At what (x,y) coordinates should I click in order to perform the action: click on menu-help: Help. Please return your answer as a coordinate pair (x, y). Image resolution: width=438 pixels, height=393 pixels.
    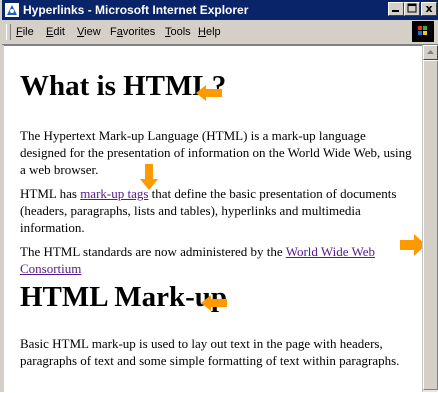
    Looking at the image, I should click on (209, 32).